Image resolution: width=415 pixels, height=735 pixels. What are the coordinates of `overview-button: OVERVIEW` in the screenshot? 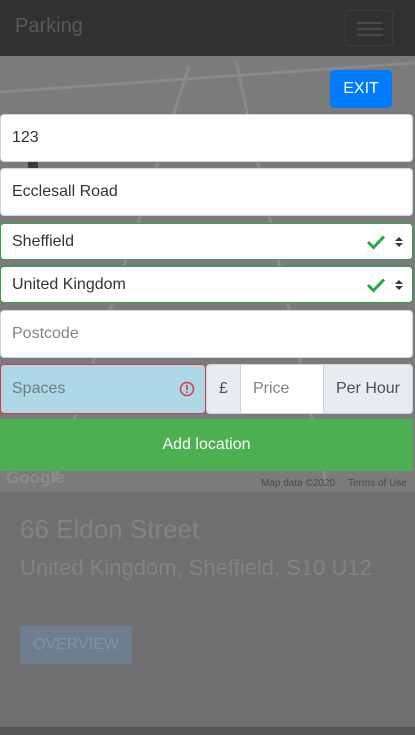 It's located at (76, 645).